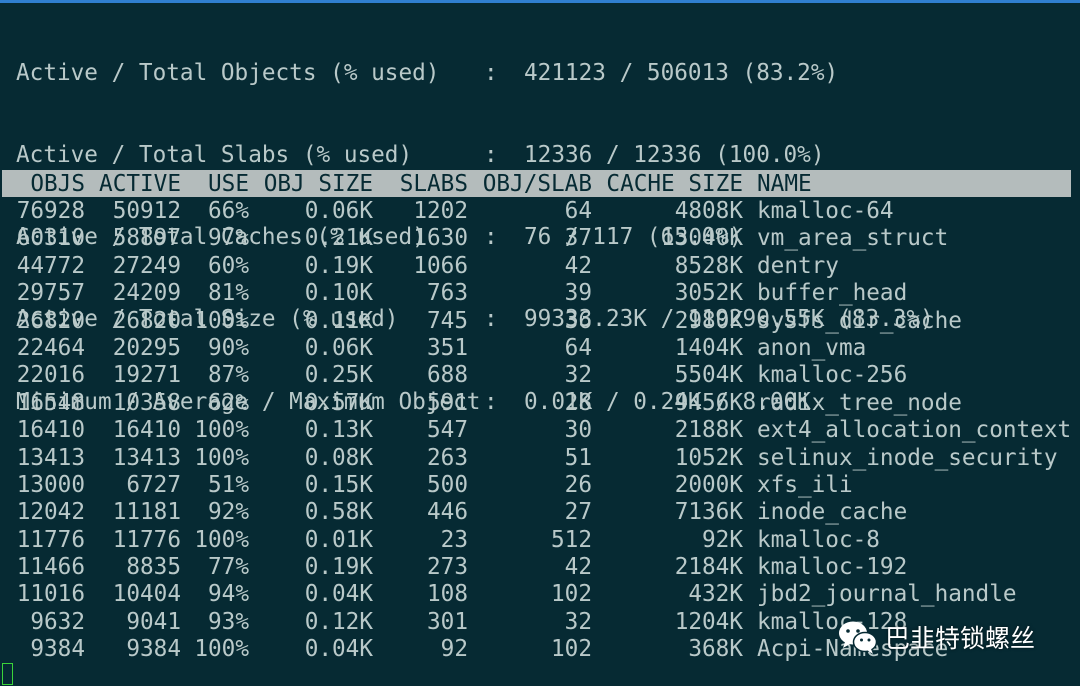  I want to click on cell-cache-size: 2184K, so click(708, 567).